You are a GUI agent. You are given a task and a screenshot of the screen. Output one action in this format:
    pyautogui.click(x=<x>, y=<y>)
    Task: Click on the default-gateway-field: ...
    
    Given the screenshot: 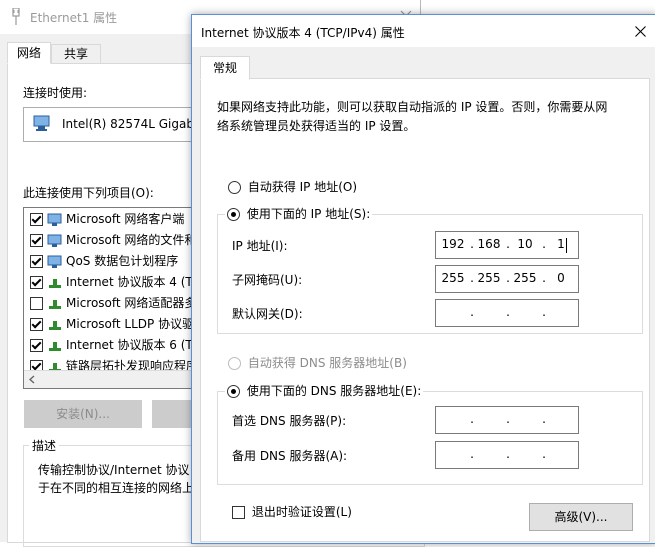 What is the action you would take?
    pyautogui.click(x=507, y=313)
    